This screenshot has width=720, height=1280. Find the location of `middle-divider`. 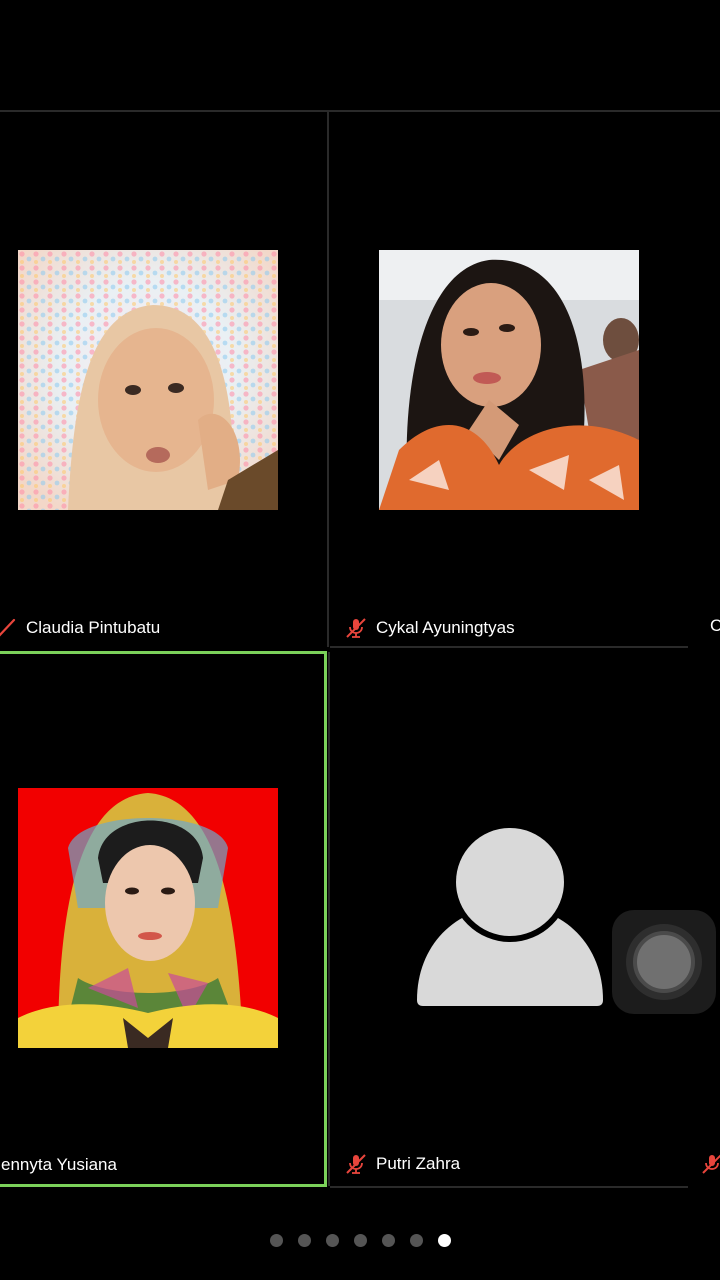

middle-divider is located at coordinates (509, 647).